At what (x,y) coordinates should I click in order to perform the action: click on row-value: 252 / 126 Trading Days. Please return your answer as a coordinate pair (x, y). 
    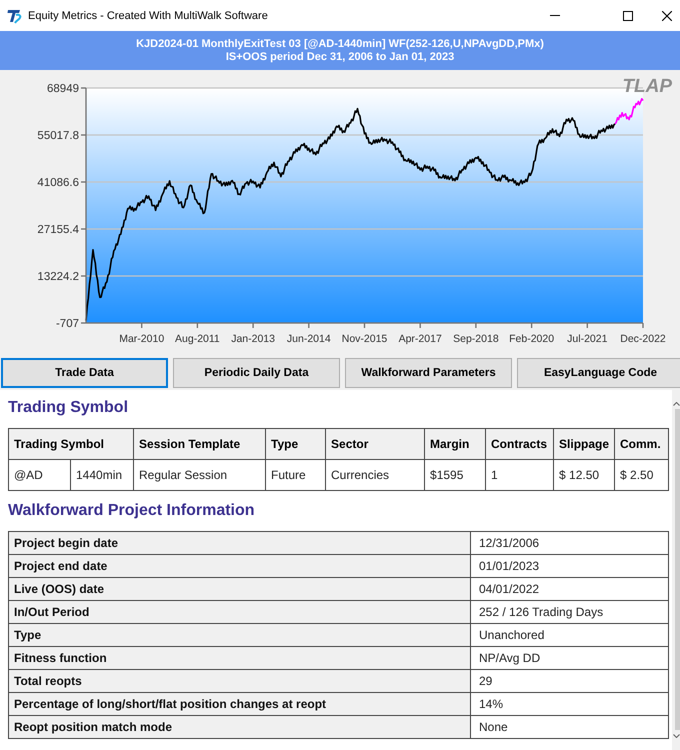
    Looking at the image, I should click on (569, 612).